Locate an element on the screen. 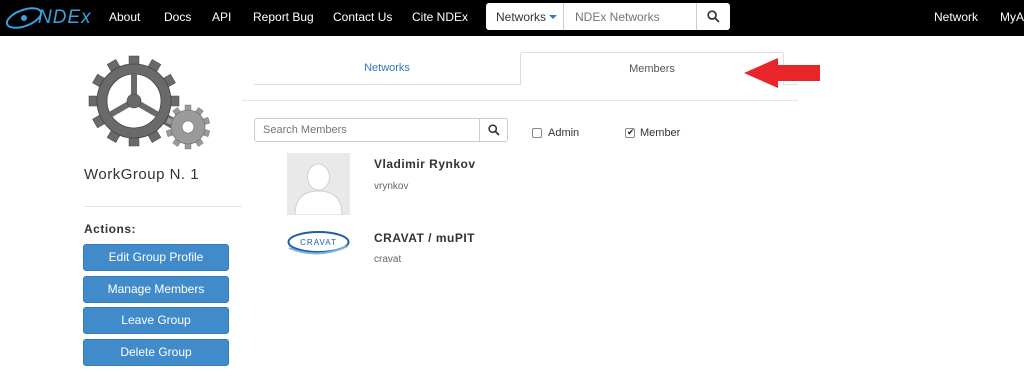 This screenshot has width=1024, height=377. network-search-button is located at coordinates (713, 16).